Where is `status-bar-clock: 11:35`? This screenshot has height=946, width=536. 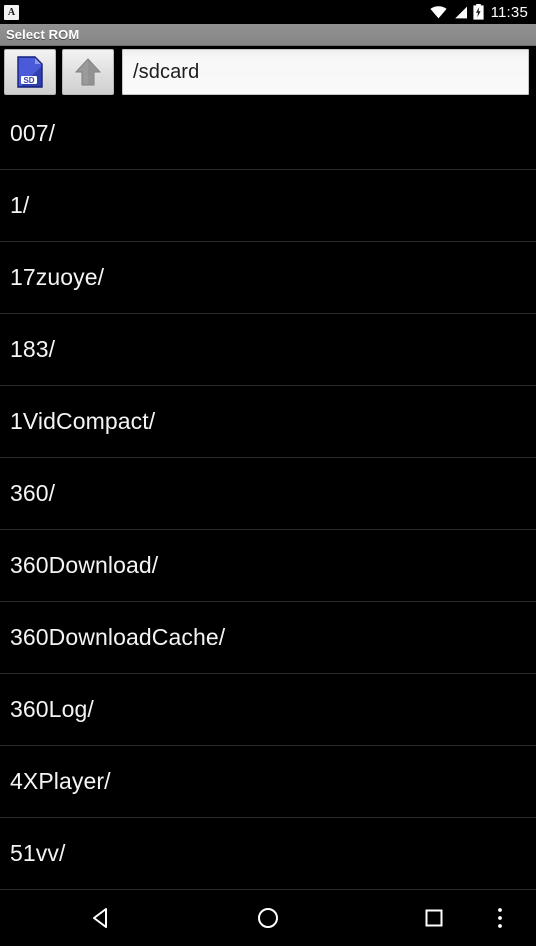
status-bar-clock: 11:35 is located at coordinates (509, 12).